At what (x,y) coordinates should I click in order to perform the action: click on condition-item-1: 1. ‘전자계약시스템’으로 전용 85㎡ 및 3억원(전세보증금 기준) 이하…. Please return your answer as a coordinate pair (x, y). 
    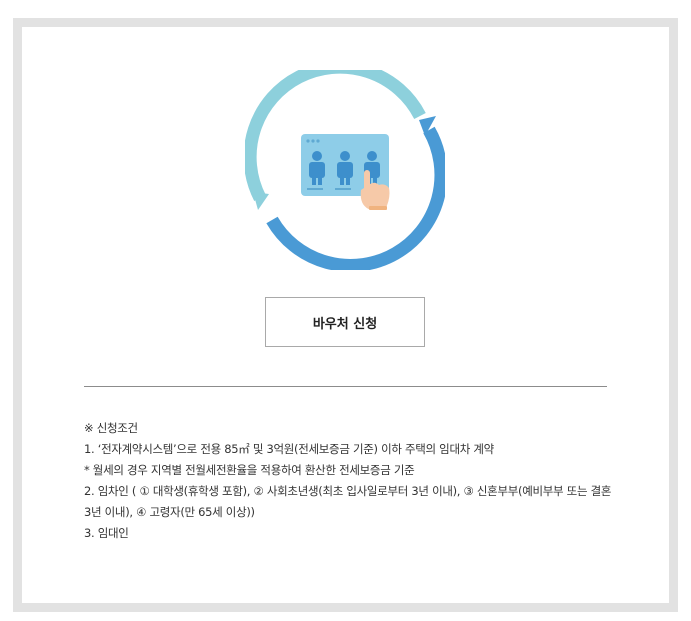
    Looking at the image, I should click on (289, 449).